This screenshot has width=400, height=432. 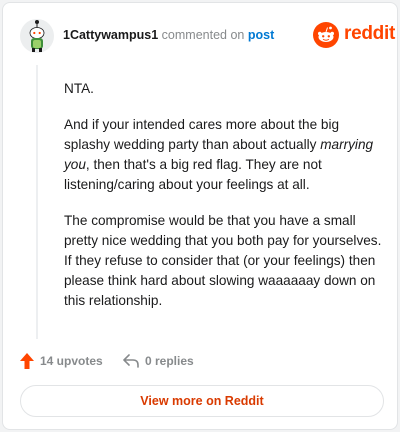 What do you see at coordinates (202, 401) in the screenshot?
I see `view-more-on-reddit-button: View more on Reddit` at bounding box center [202, 401].